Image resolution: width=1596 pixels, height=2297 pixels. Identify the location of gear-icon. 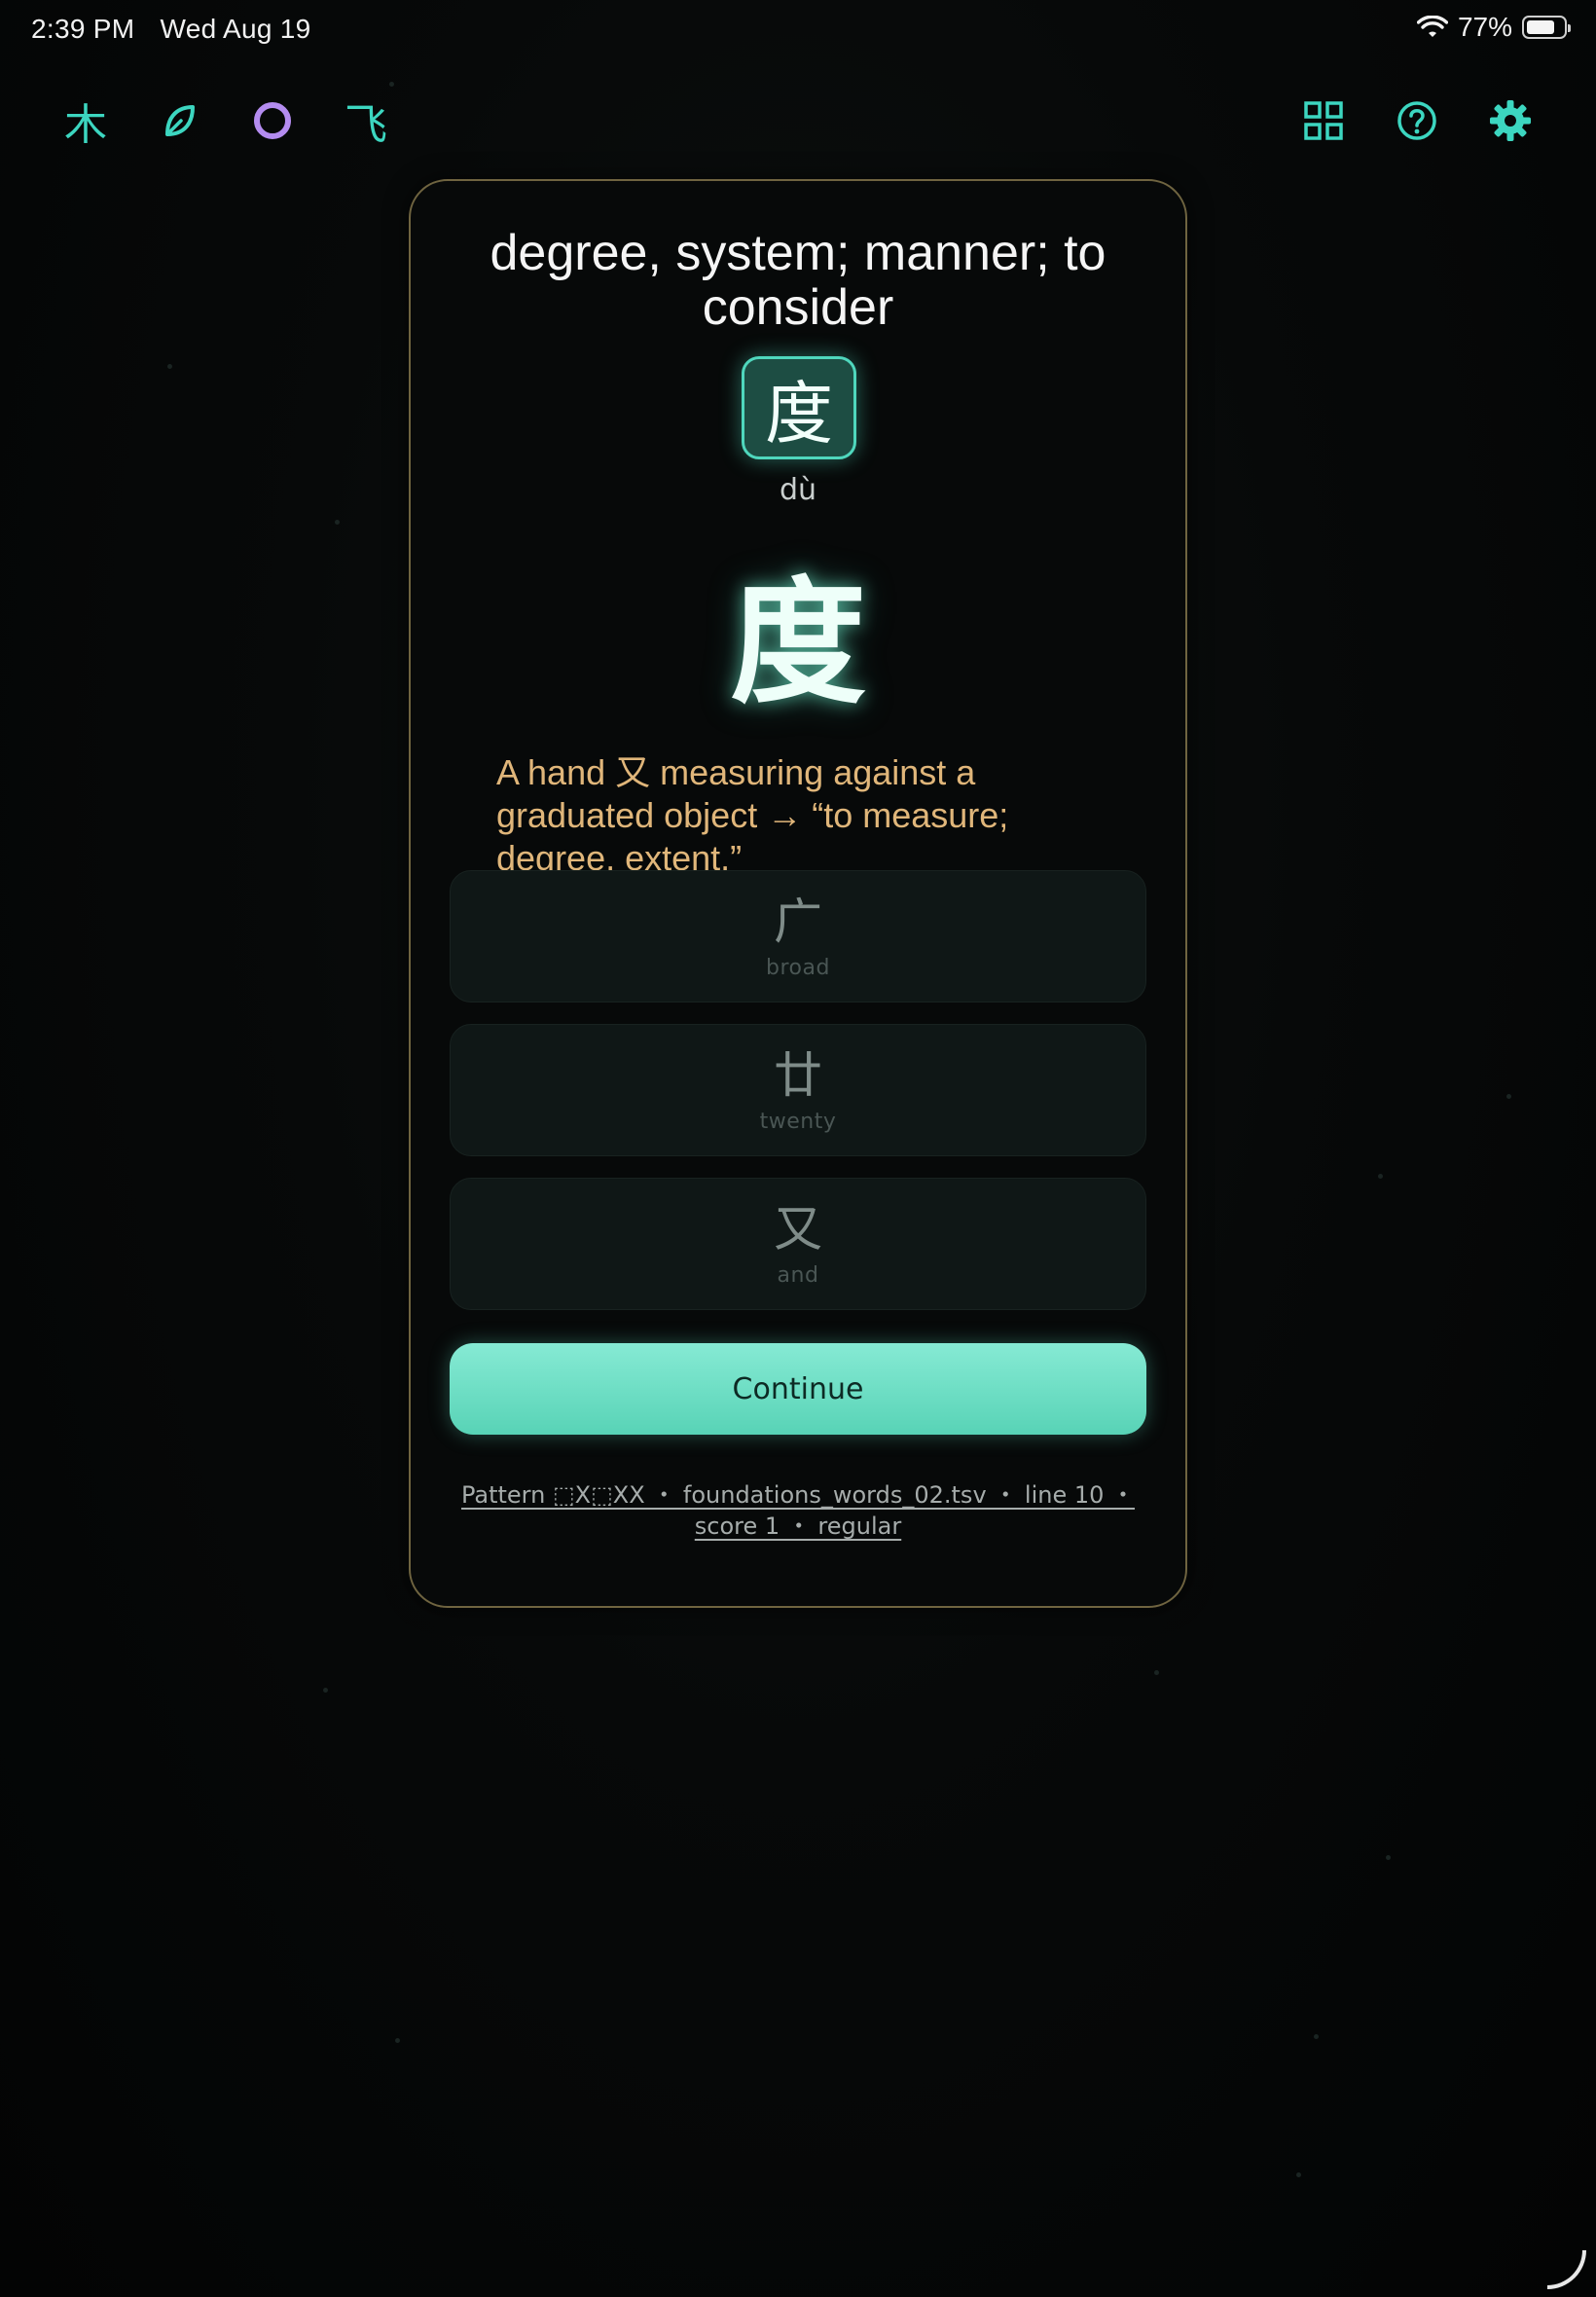
(1511, 120).